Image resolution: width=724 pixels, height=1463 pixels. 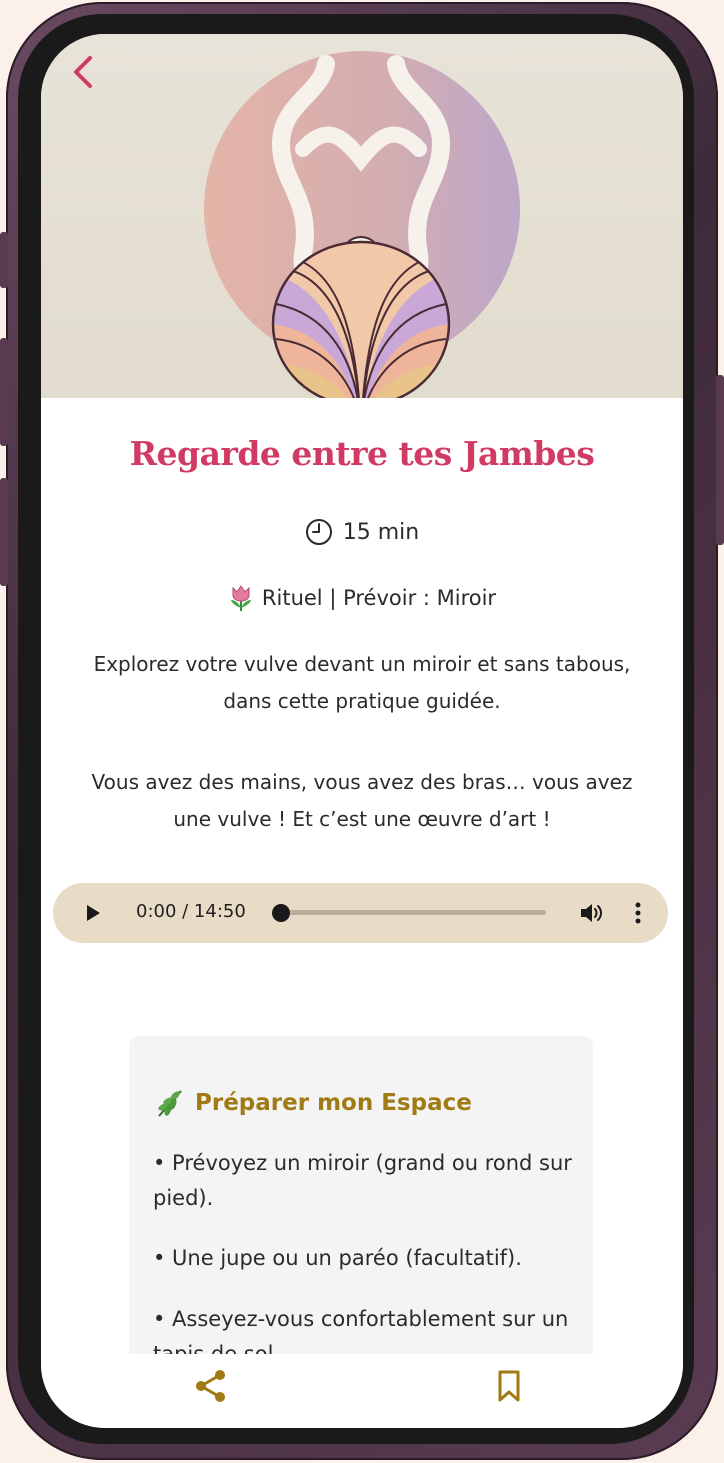 What do you see at coordinates (93, 913) in the screenshot?
I see `play-icon` at bounding box center [93, 913].